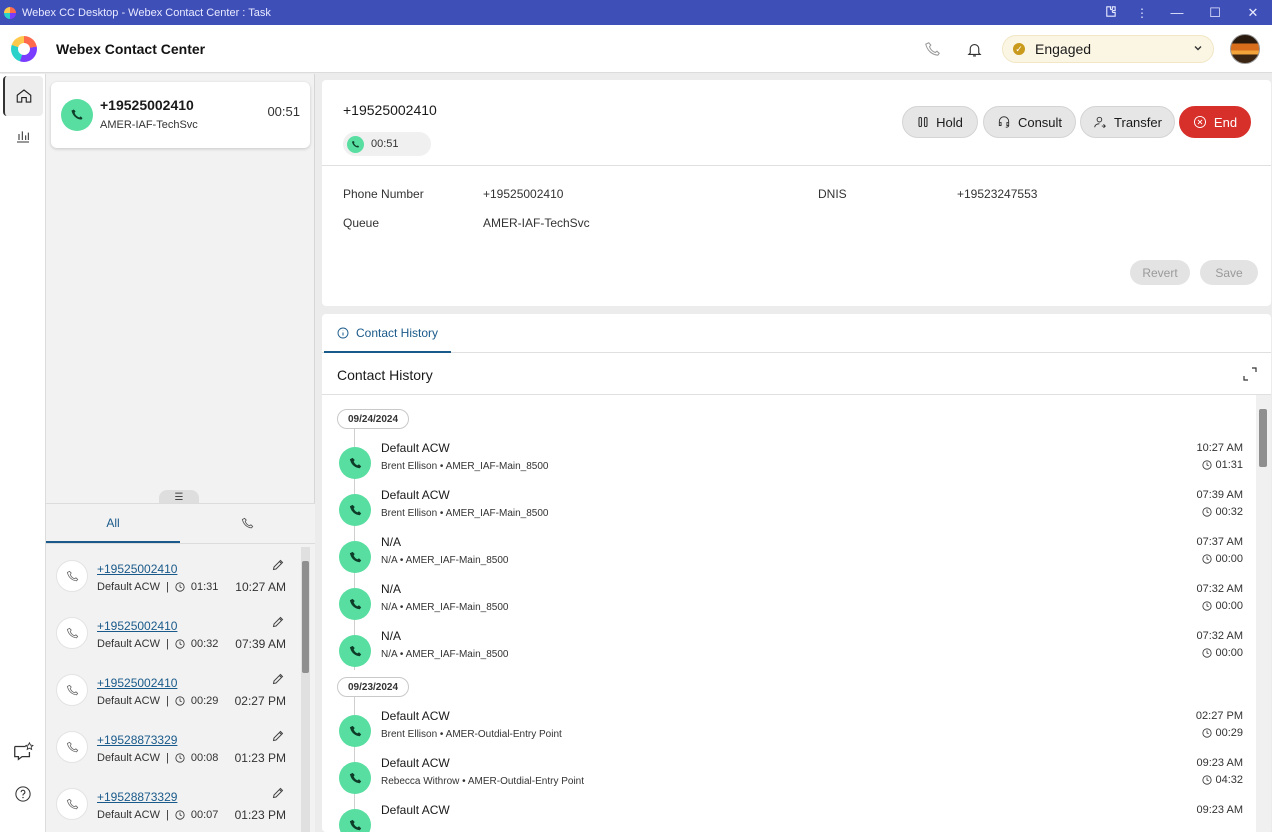 The height and width of the screenshot is (832, 1272). I want to click on history-item-duration: 00:29, so click(1222, 733).